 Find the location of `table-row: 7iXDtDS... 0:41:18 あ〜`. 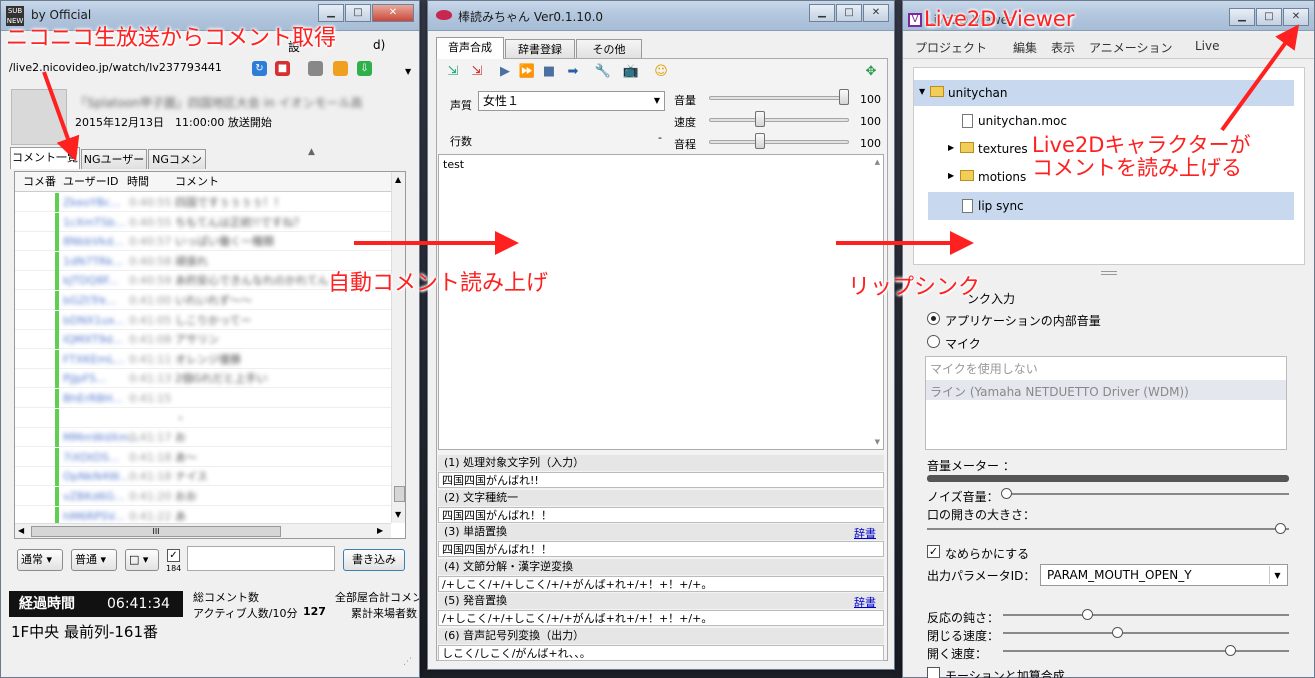

table-row: 7iXDtDS... 0:41:18 あ〜 is located at coordinates (203, 457).